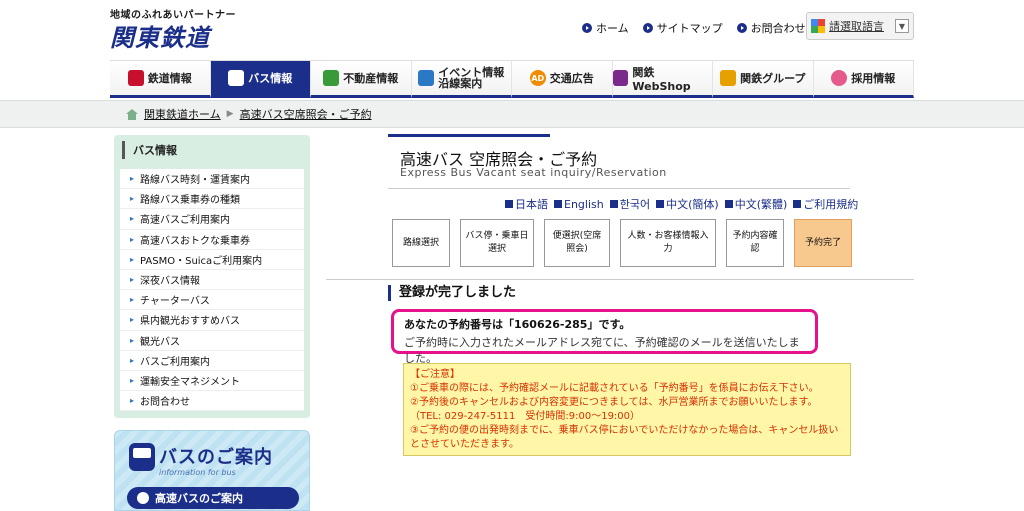  Describe the element at coordinates (818, 26) in the screenshot. I see `google-translate-icon` at that location.